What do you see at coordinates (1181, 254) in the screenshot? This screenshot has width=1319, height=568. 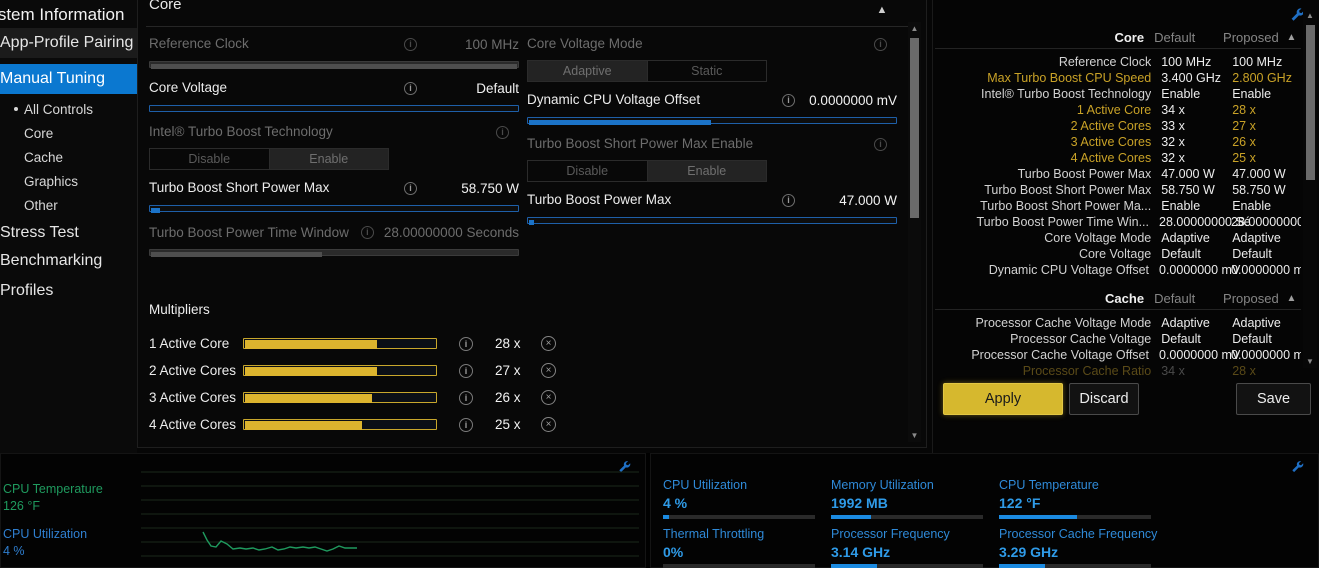 I see `row-default-value: Default` at bounding box center [1181, 254].